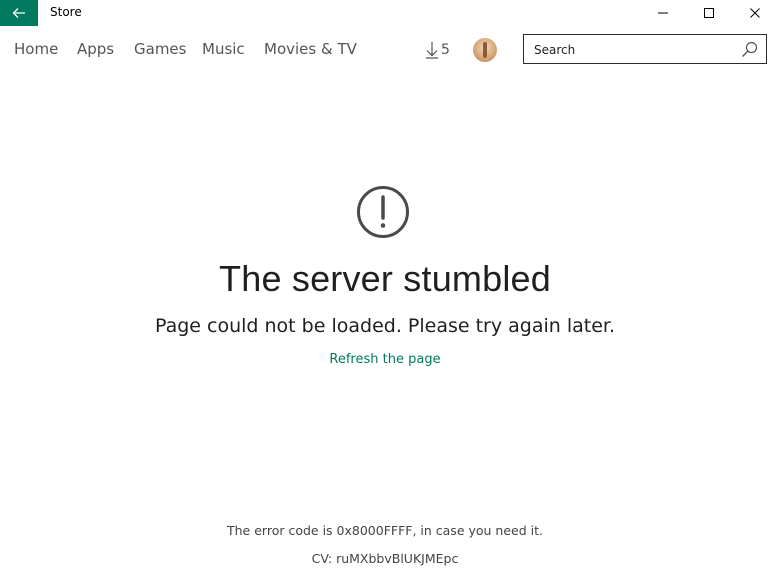  I want to click on downloads-count: 5, so click(445, 50).